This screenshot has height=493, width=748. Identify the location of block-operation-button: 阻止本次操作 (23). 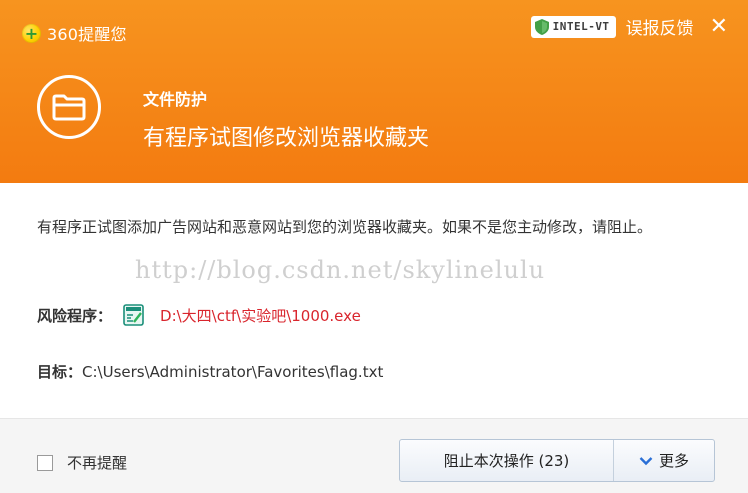
(506, 460).